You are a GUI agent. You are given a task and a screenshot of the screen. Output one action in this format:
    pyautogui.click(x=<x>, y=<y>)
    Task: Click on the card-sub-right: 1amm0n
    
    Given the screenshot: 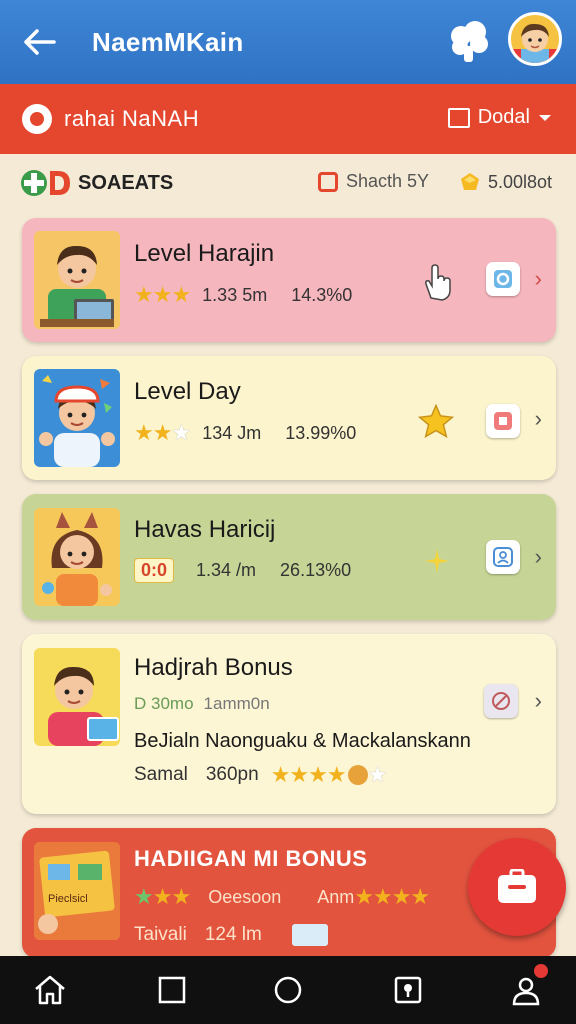 What is the action you would take?
    pyautogui.click(x=236, y=703)
    